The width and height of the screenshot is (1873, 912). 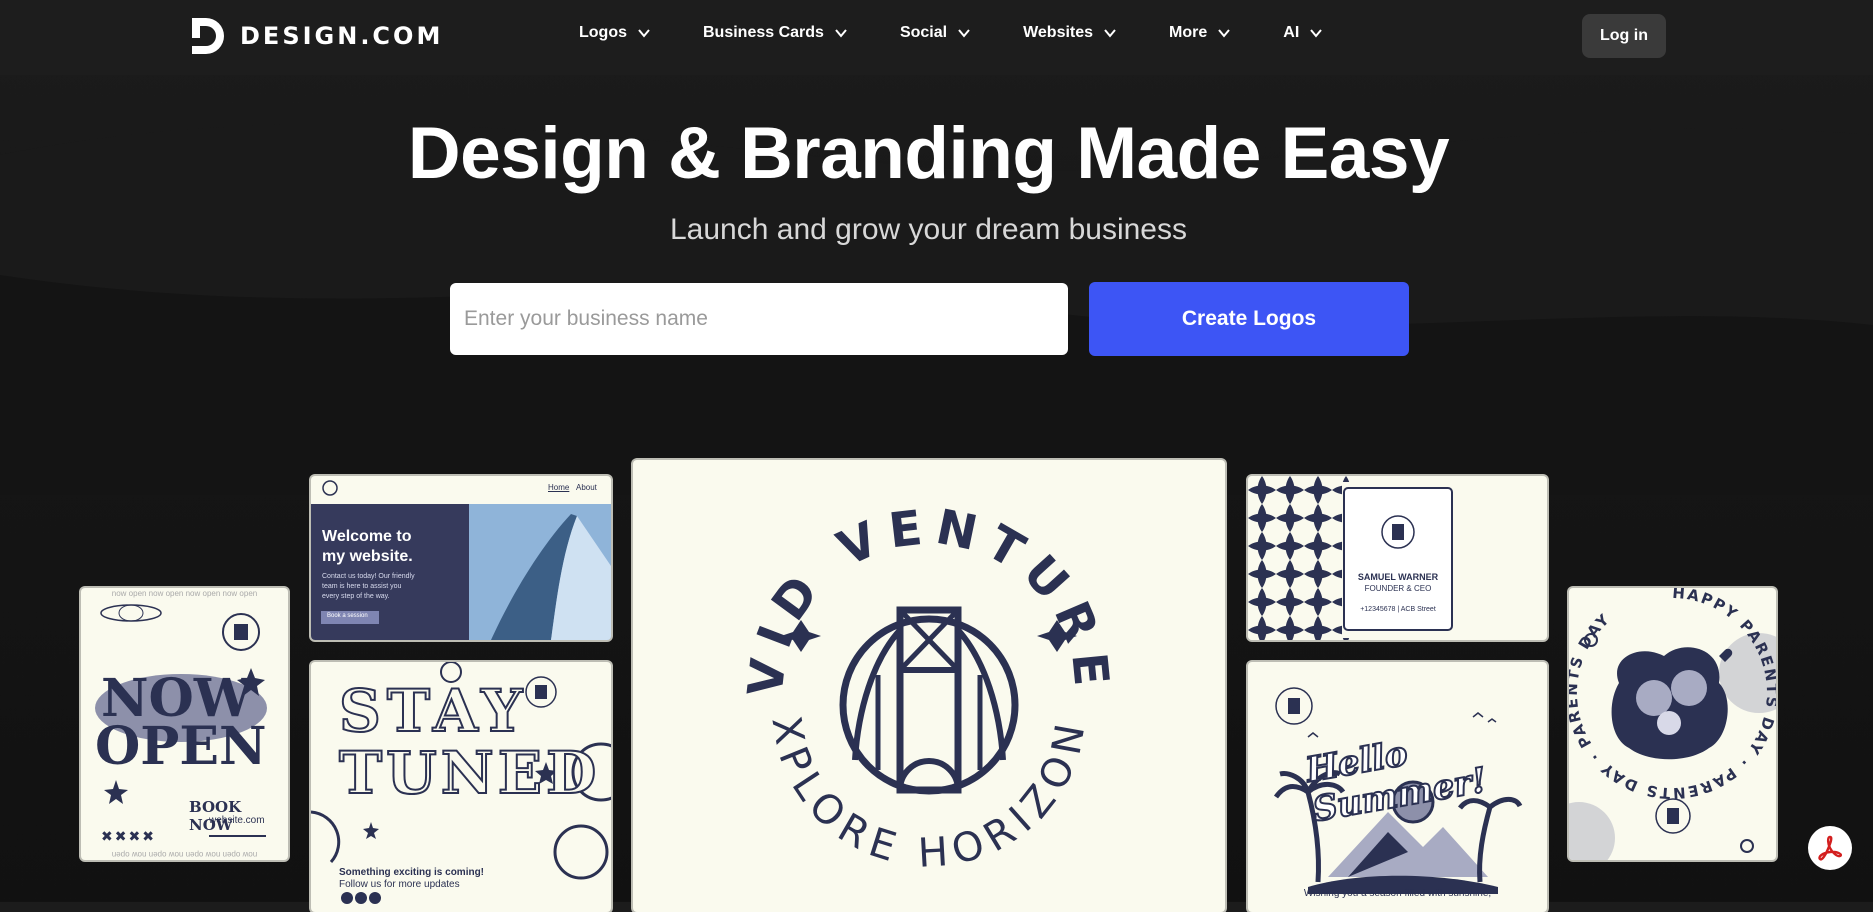 I want to click on business-name-input, so click(x=759, y=319).